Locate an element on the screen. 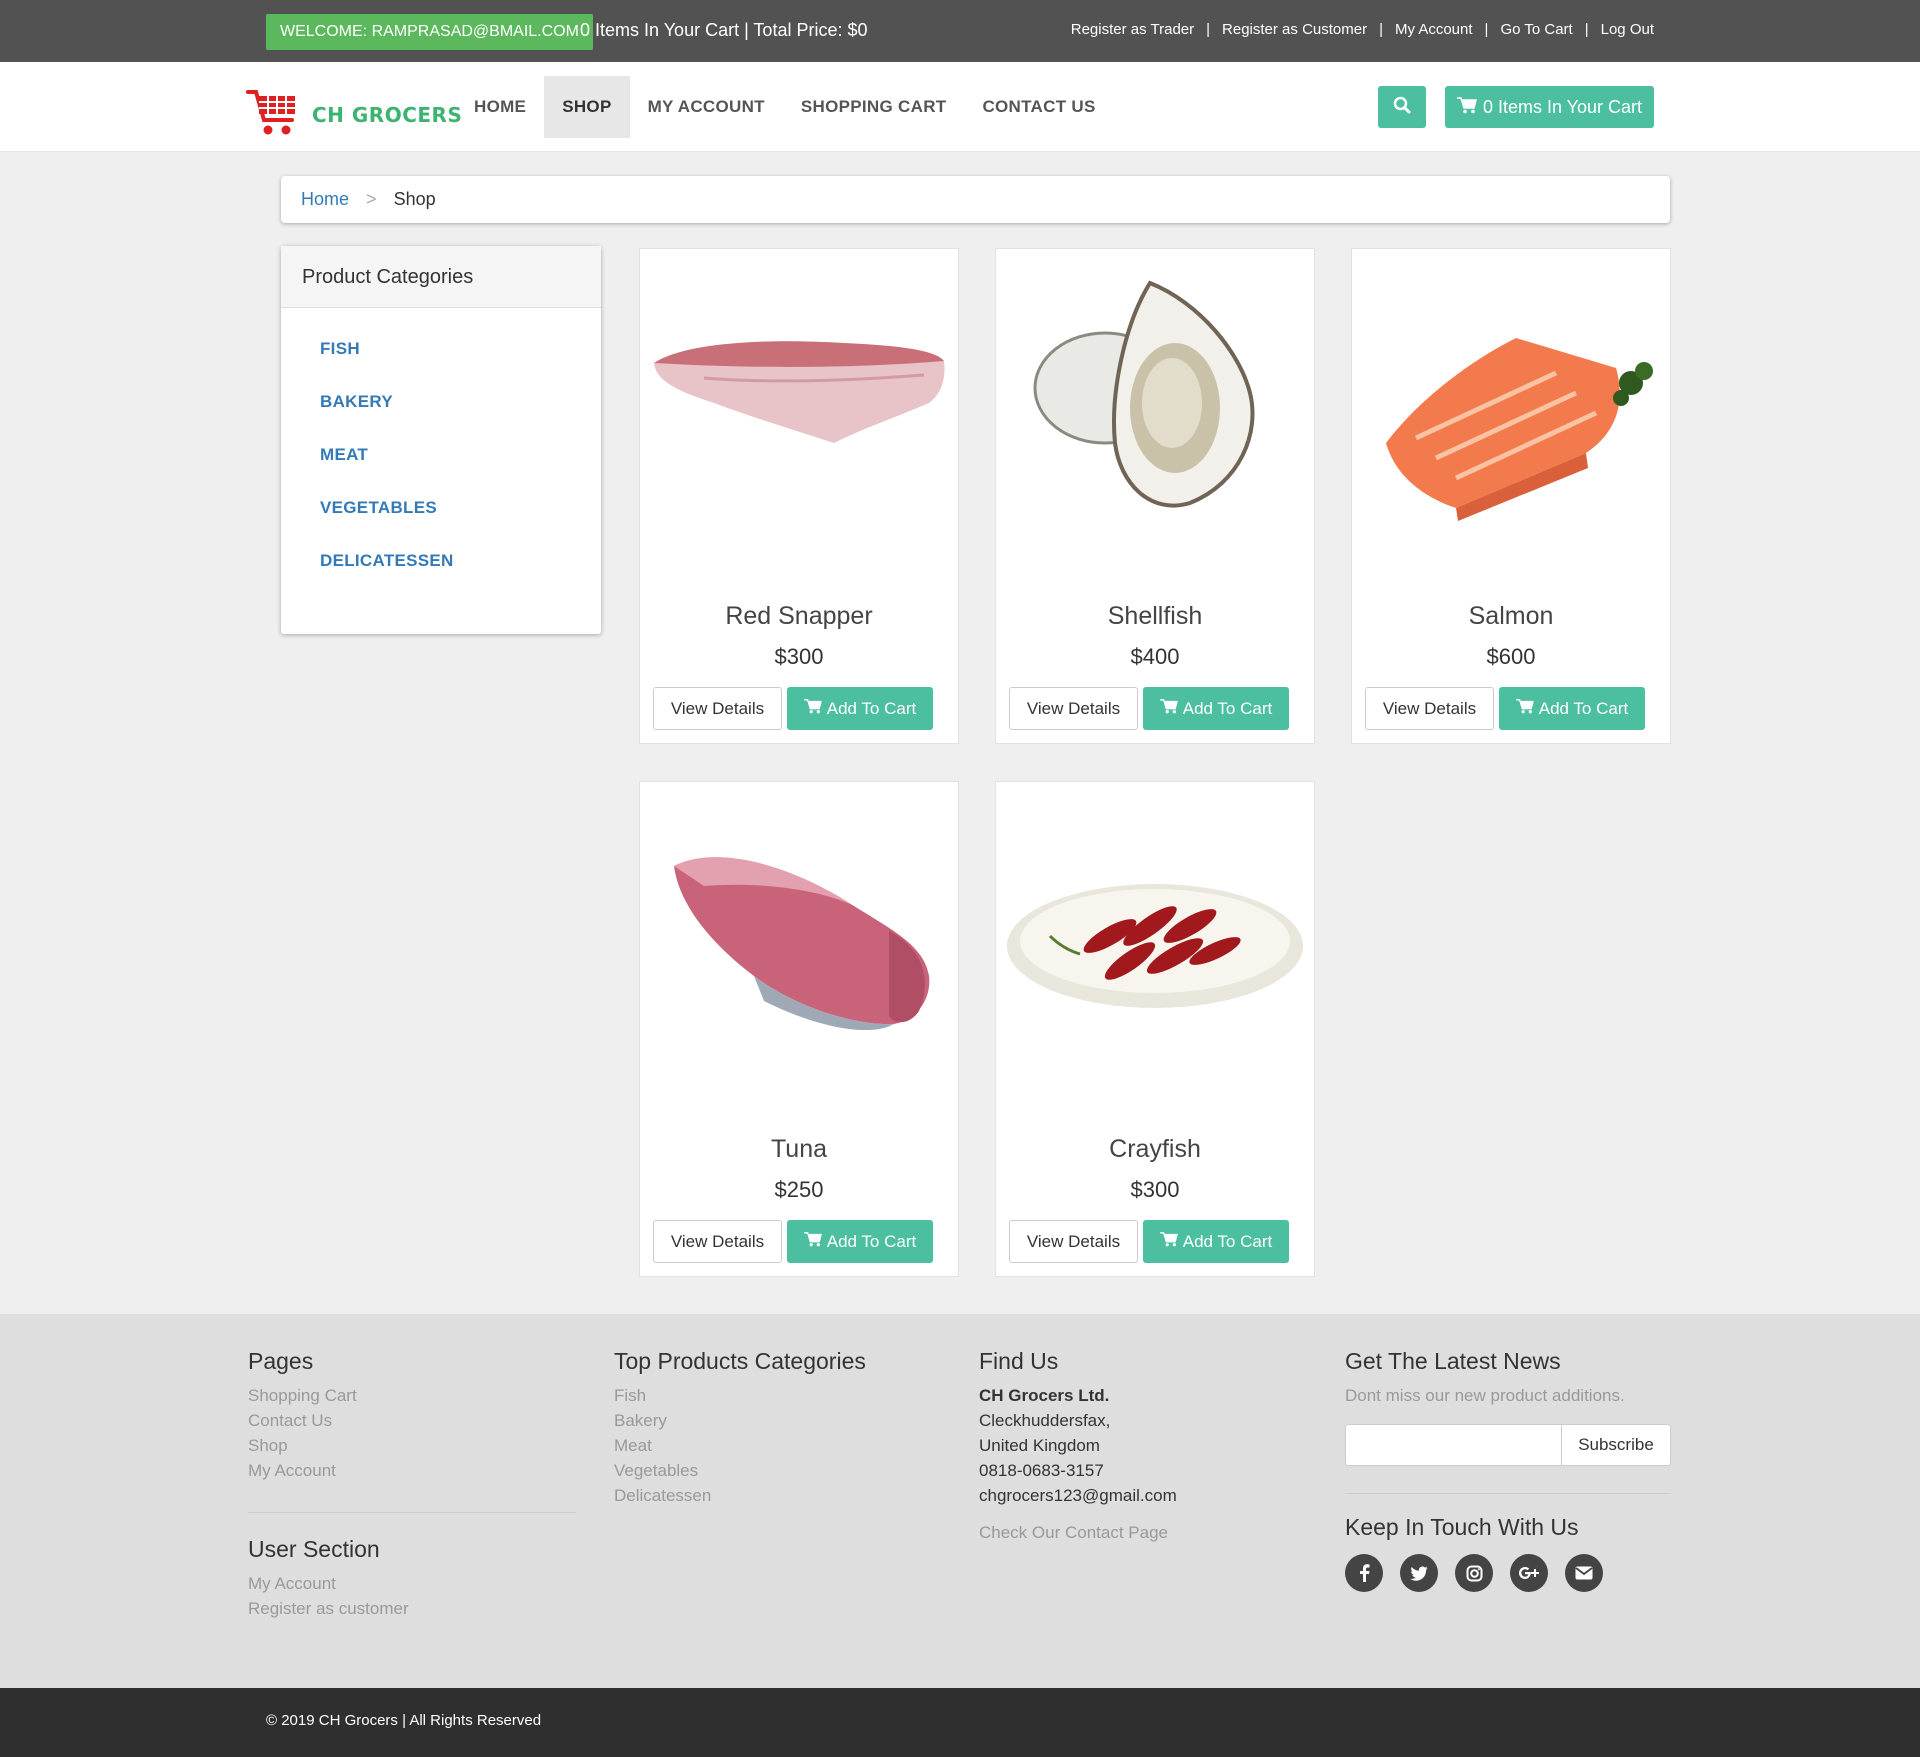  product-card: Shellfish $400 View Details Add To Cart is located at coordinates (1155, 496).